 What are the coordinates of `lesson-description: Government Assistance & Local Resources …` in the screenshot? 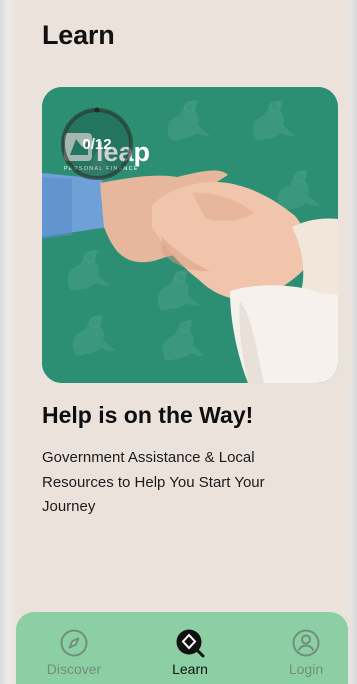 It's located at (153, 482).